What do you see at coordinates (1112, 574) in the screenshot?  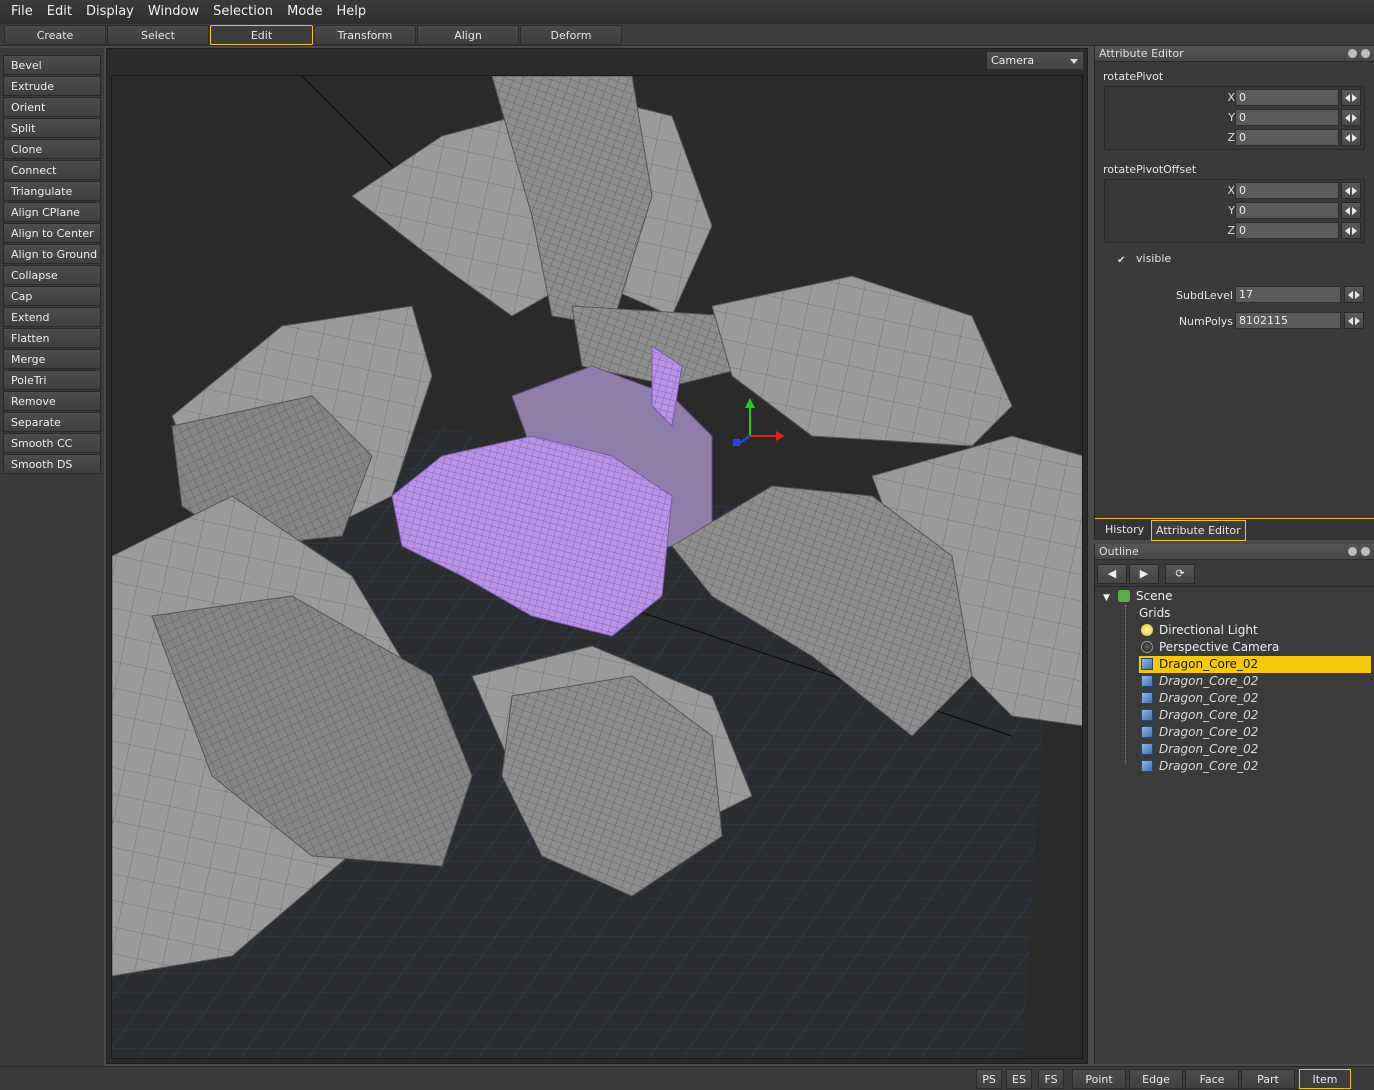 I see `back-arrow-icon: ◀` at bounding box center [1112, 574].